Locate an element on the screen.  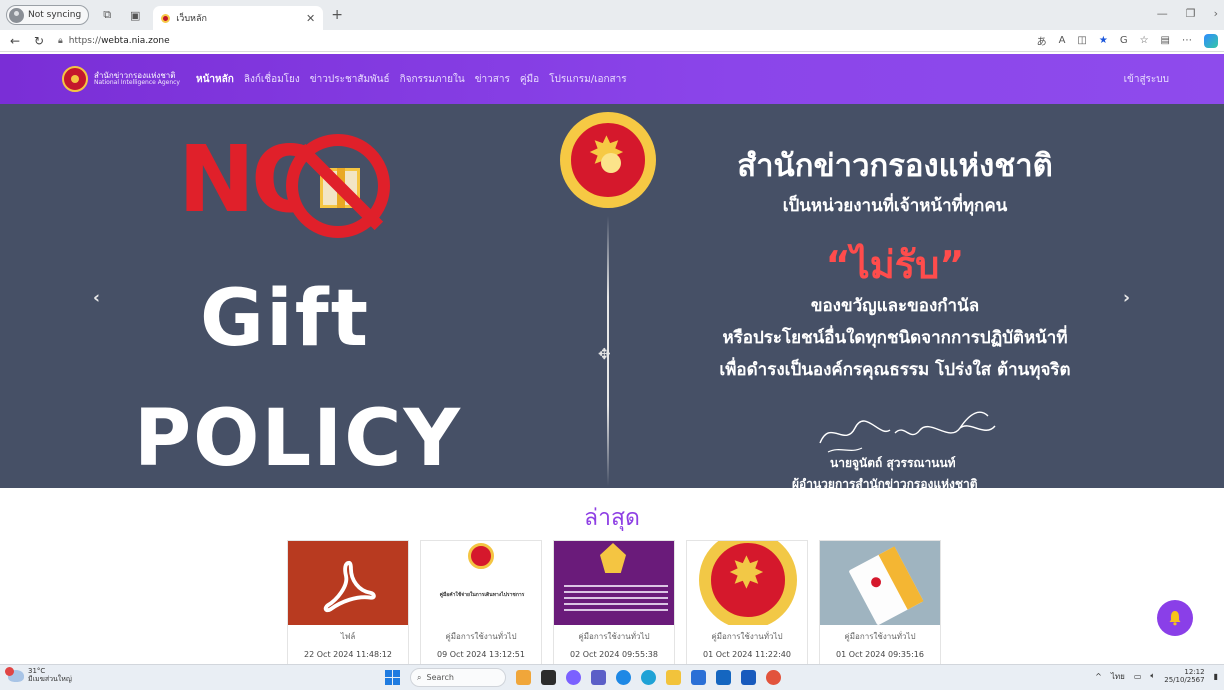
restore-icon: ❐ is located at coordinates (1191, 13).